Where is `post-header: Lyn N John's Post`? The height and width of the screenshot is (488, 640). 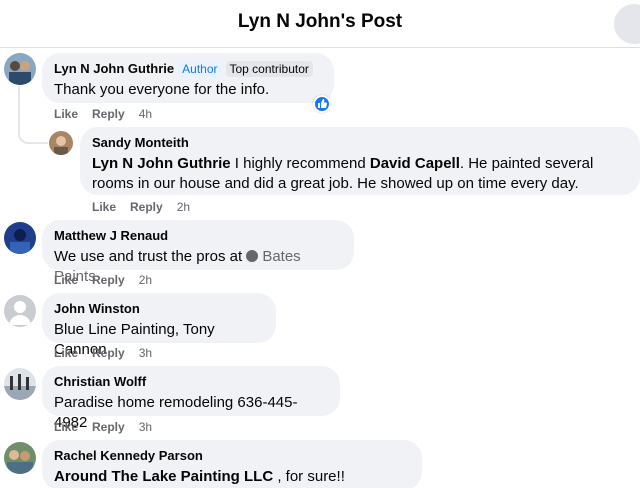
post-header: Lyn N John's Post is located at coordinates (320, 24).